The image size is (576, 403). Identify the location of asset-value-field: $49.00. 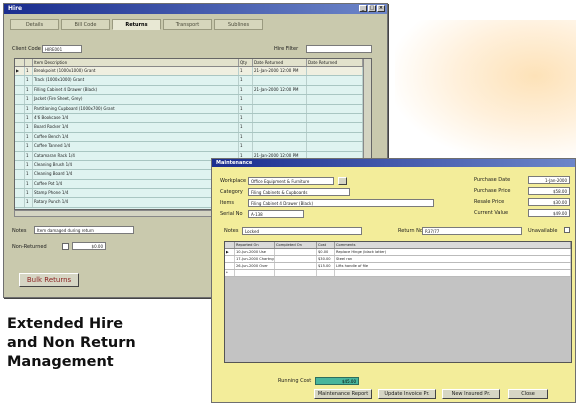
(549, 213).